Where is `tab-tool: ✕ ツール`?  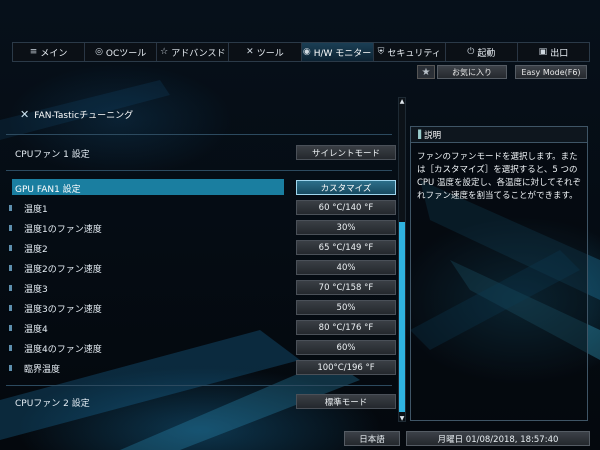
tab-tool: ✕ ツール is located at coordinates (265, 52).